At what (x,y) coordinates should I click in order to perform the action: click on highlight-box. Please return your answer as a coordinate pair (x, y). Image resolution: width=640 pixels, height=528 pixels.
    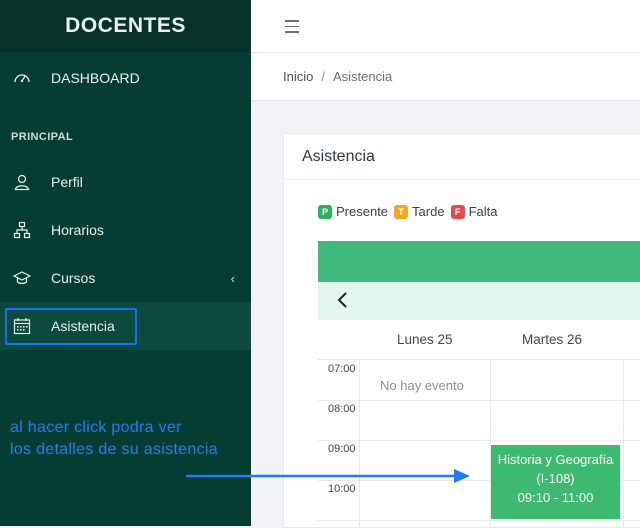
    Looking at the image, I should click on (71, 326).